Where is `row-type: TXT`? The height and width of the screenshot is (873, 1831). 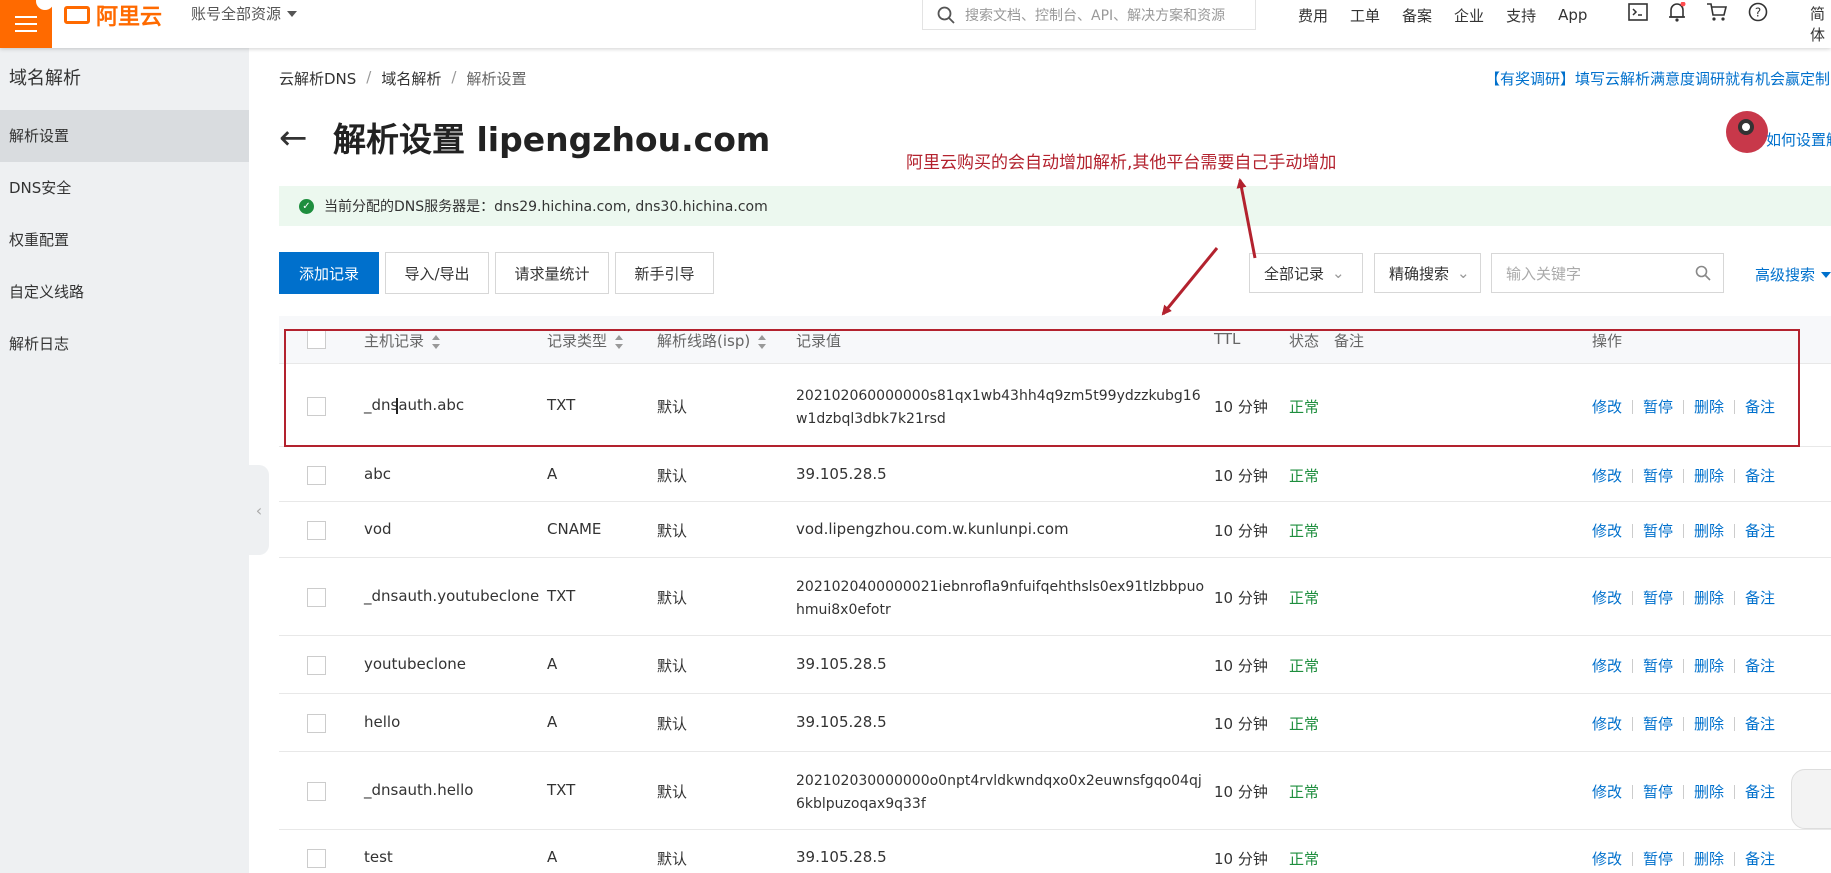
row-type: TXT is located at coordinates (561, 596).